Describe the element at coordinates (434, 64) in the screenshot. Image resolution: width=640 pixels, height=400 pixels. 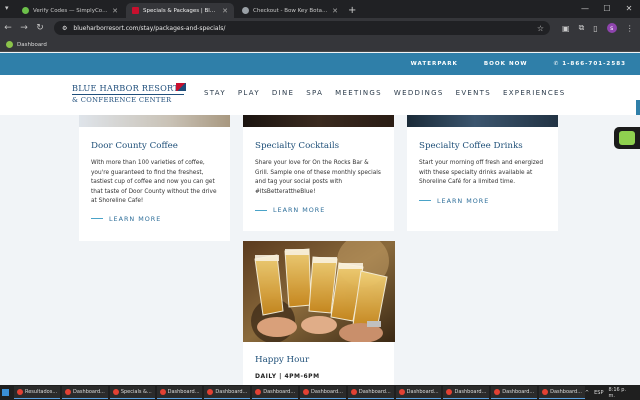
I see `waterpark-link: WATERPARK` at that location.